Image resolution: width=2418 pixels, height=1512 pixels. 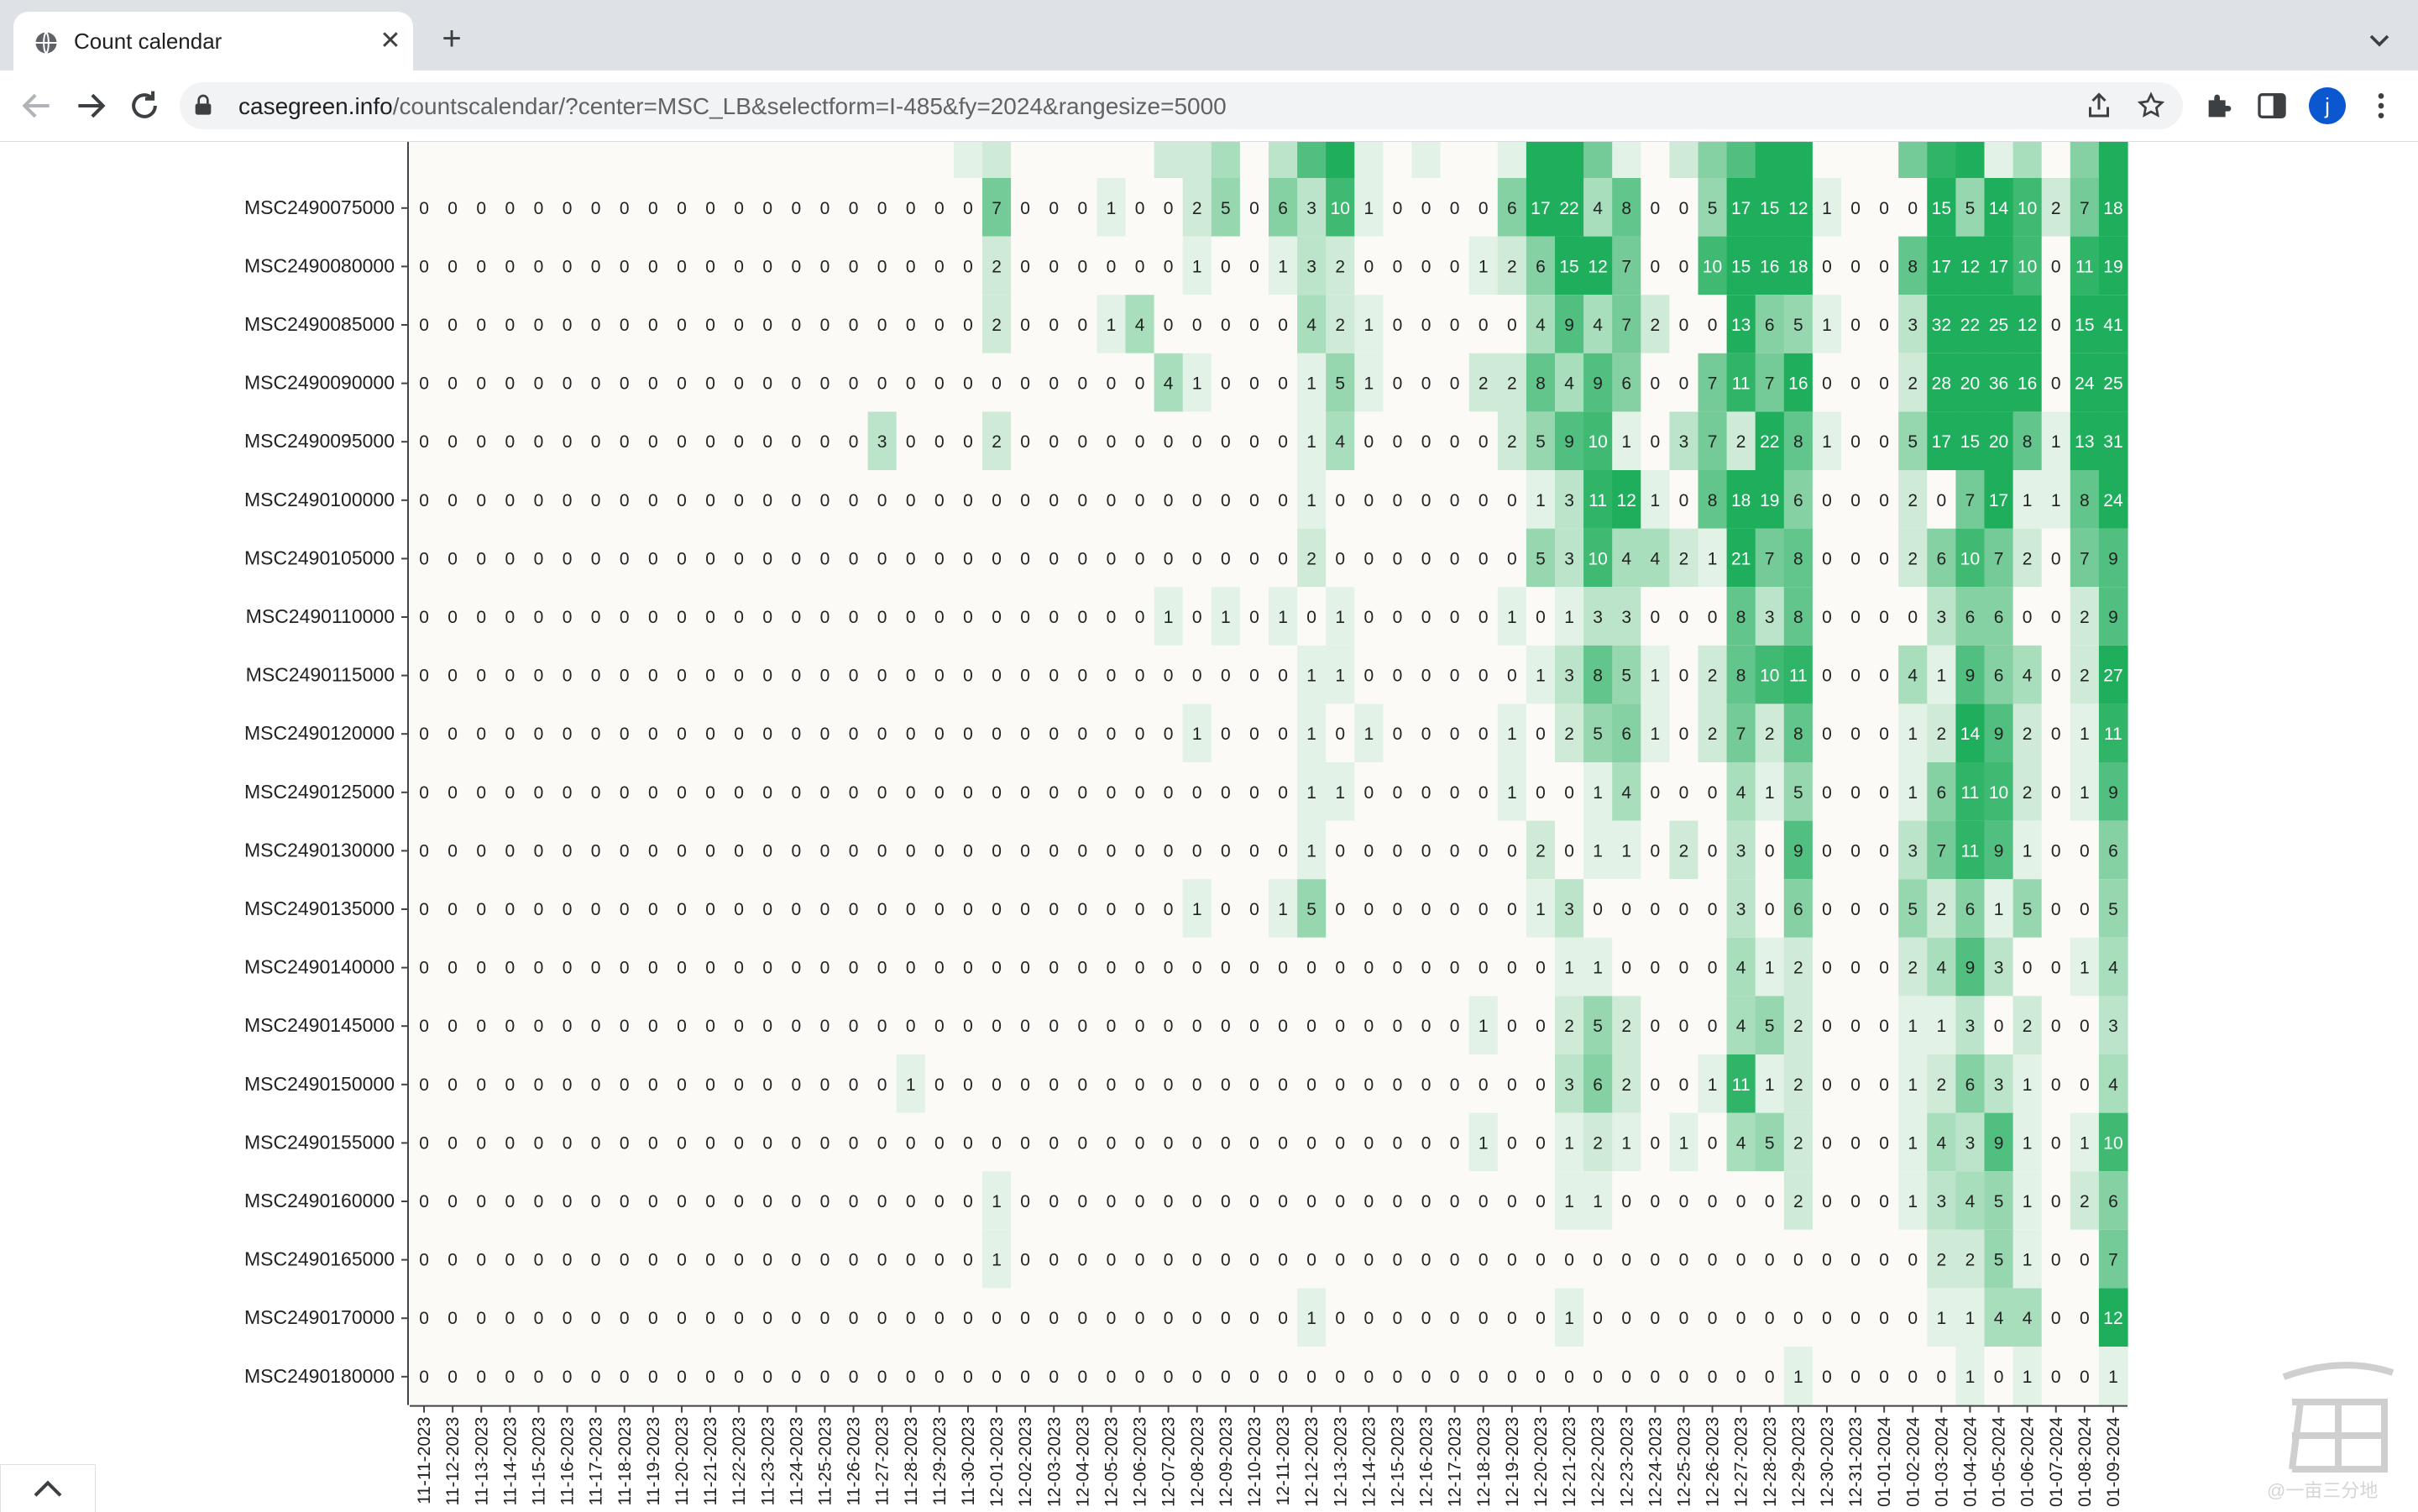 What do you see at coordinates (1798, 325) in the screenshot?
I see `cell-value-label: 5` at bounding box center [1798, 325].